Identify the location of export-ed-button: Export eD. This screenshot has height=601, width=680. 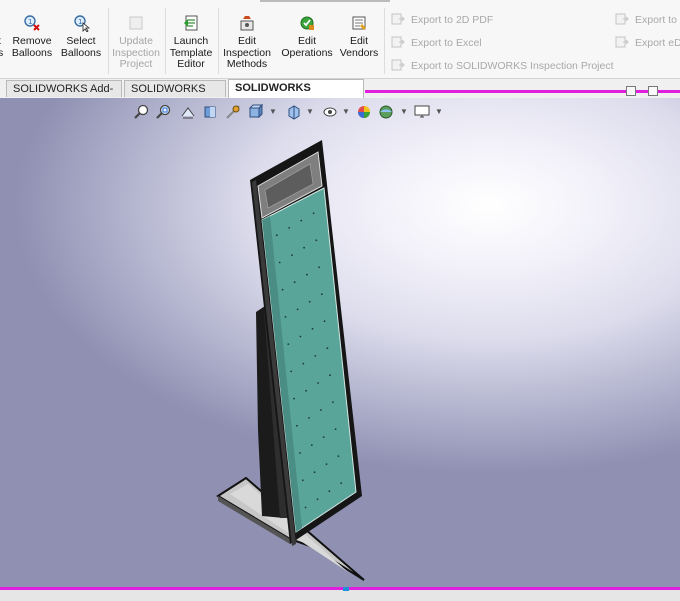
(647, 42).